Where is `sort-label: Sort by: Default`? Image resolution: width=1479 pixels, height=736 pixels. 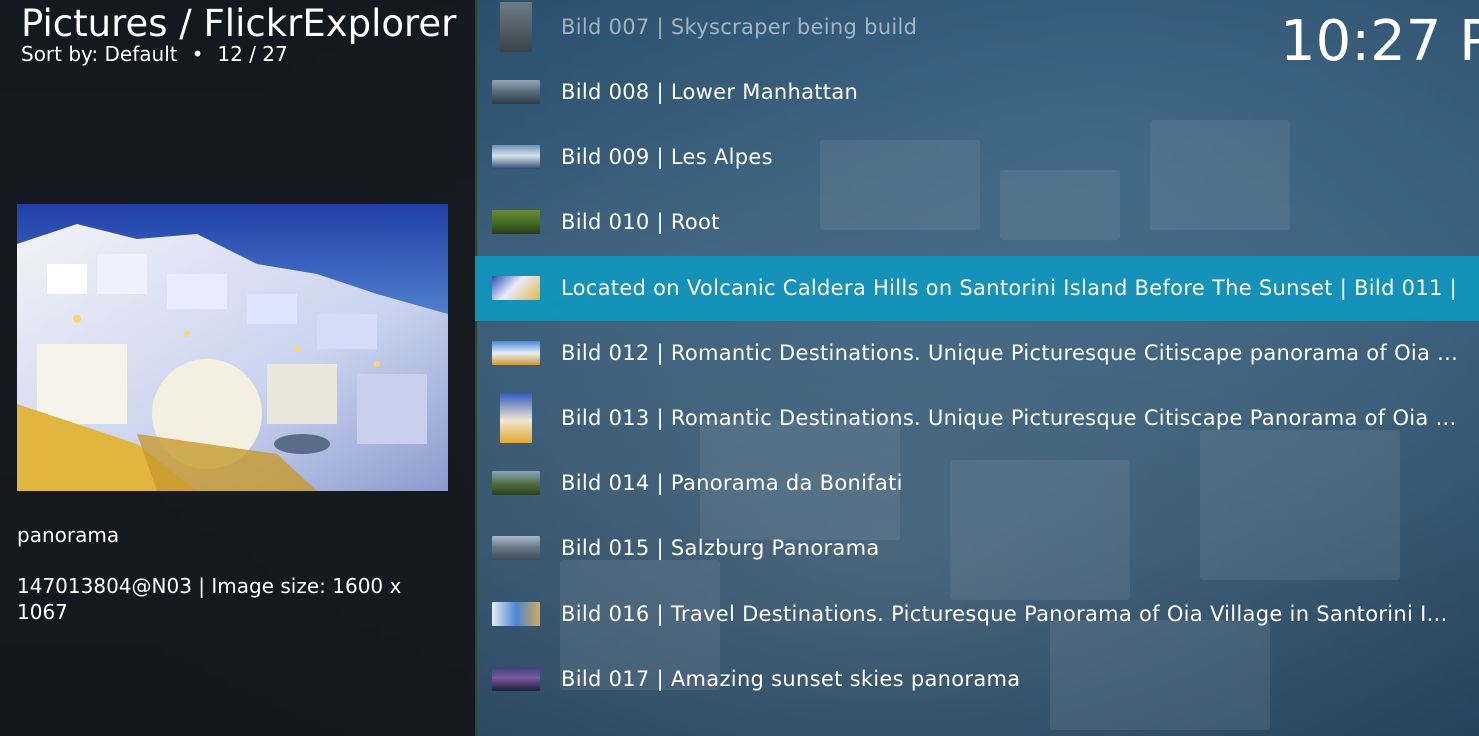 sort-label: Sort by: Default is located at coordinates (99, 54).